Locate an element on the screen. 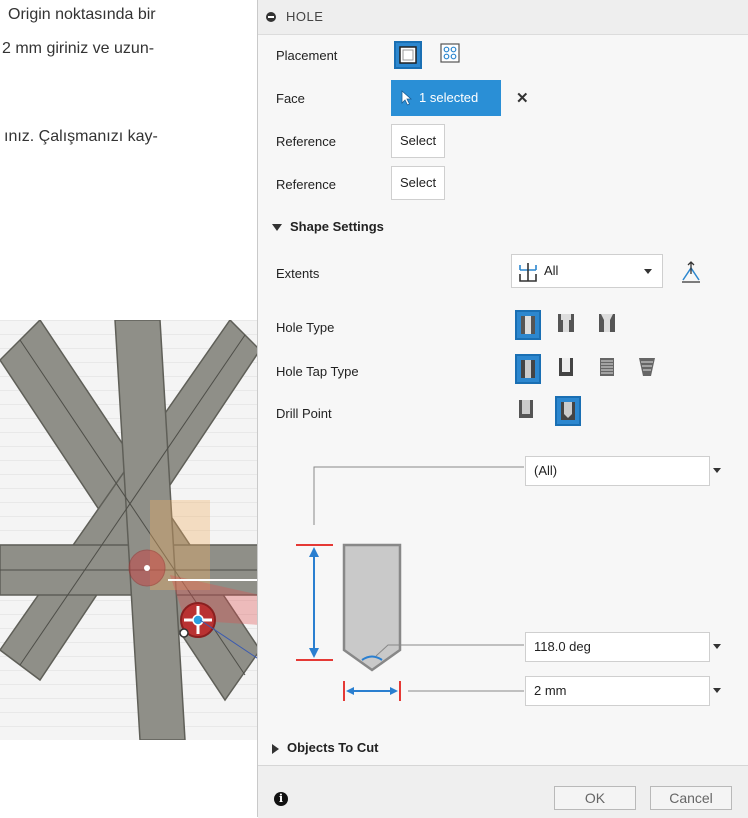 This screenshot has height=818, width=748. chevron-down-icon is located at coordinates (648, 271).